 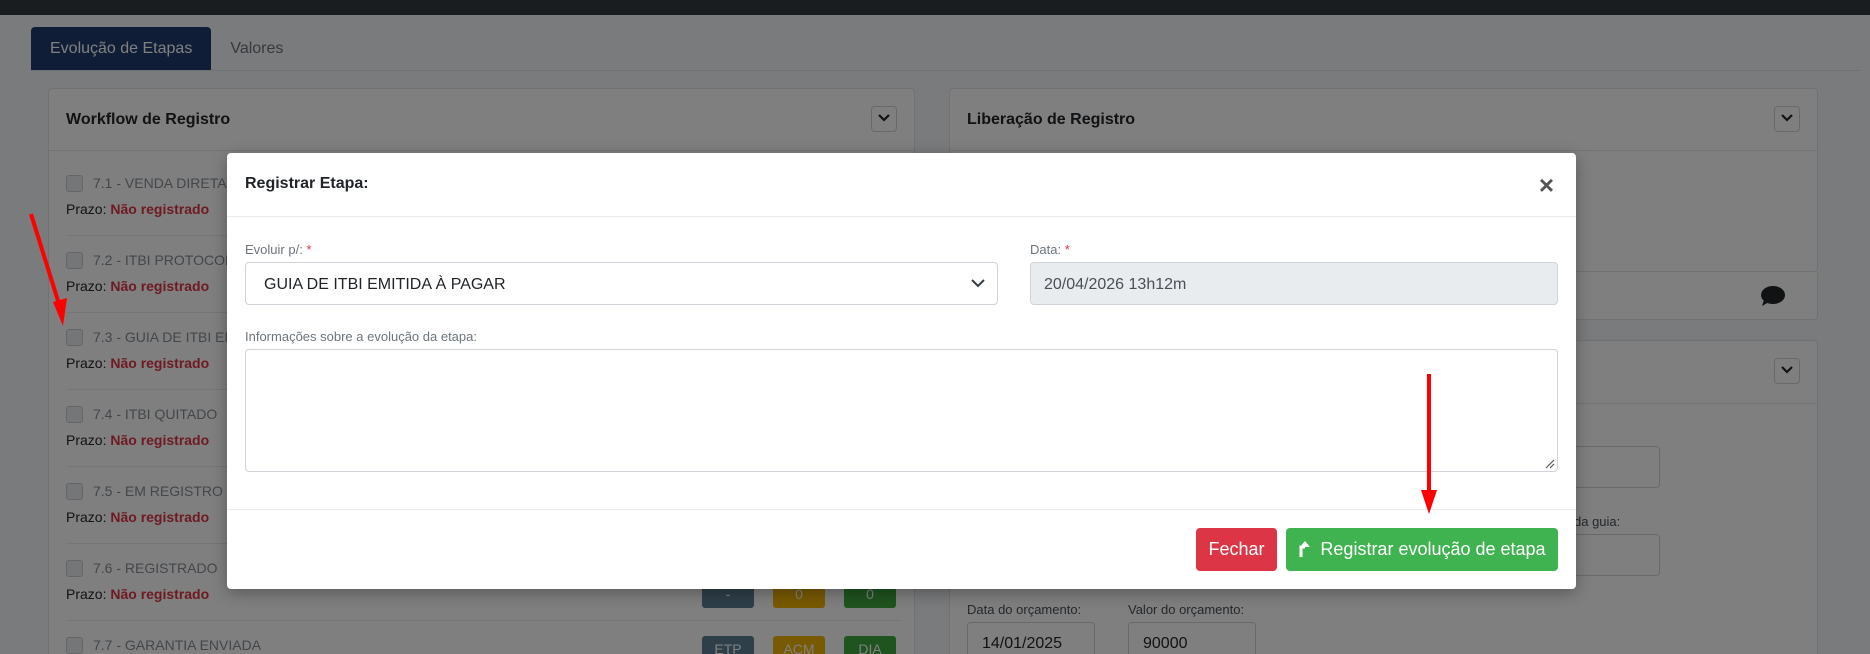 I want to click on modal-footer-divider, so click(x=901, y=509).